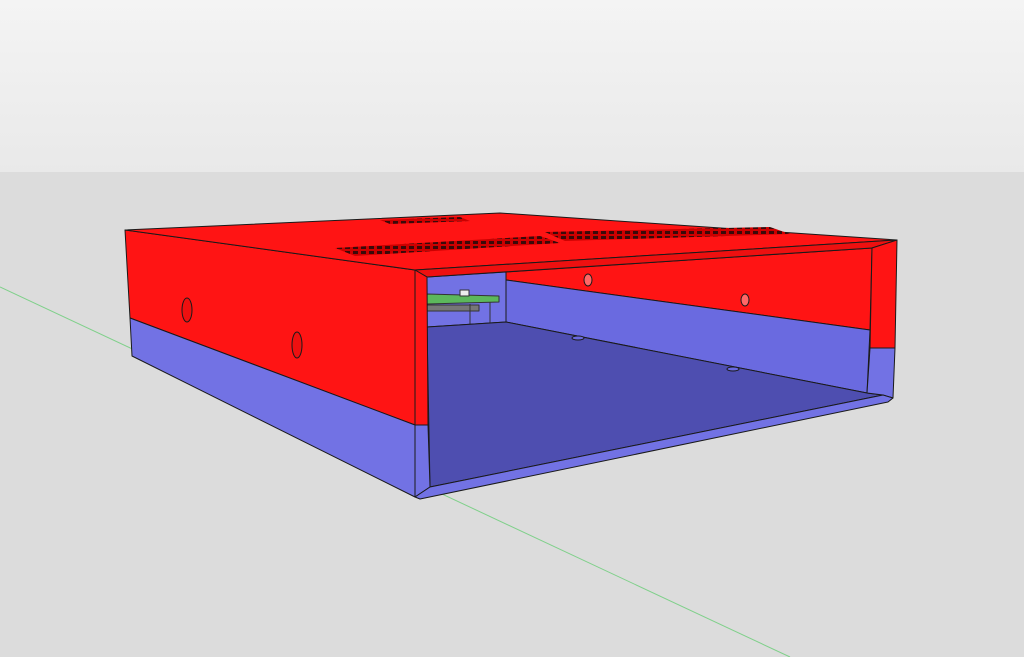 This screenshot has width=1024, height=657. Describe the element at coordinates (881, 373) in the screenshot. I see `right-wall-blue` at that location.